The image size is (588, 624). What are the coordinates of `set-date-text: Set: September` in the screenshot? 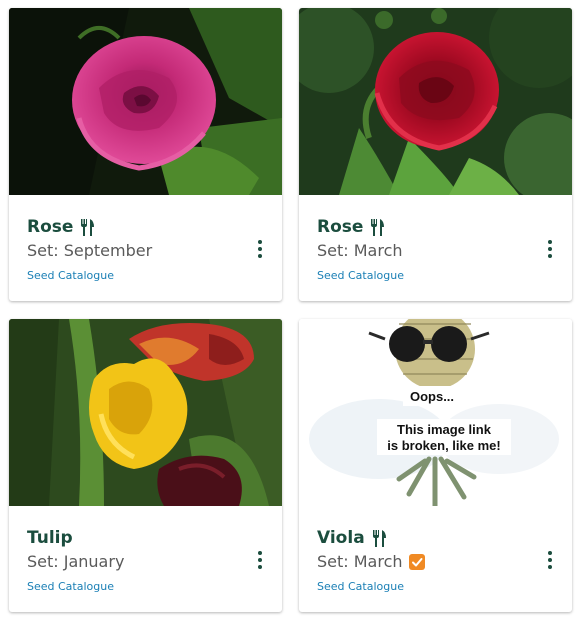 It's located at (90, 250).